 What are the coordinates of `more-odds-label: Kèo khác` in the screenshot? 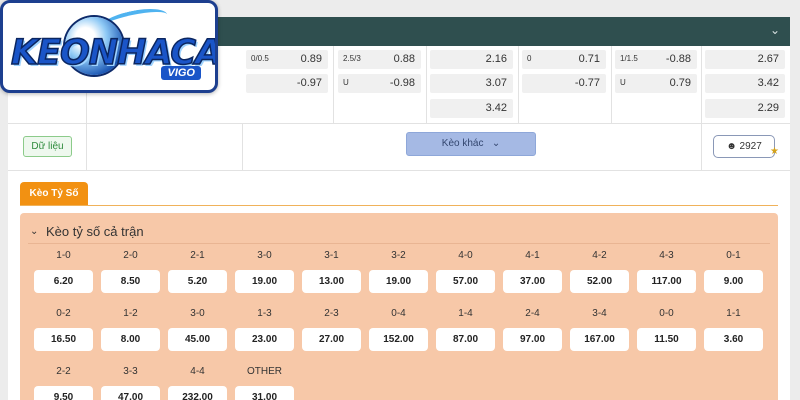 It's located at (462, 143).